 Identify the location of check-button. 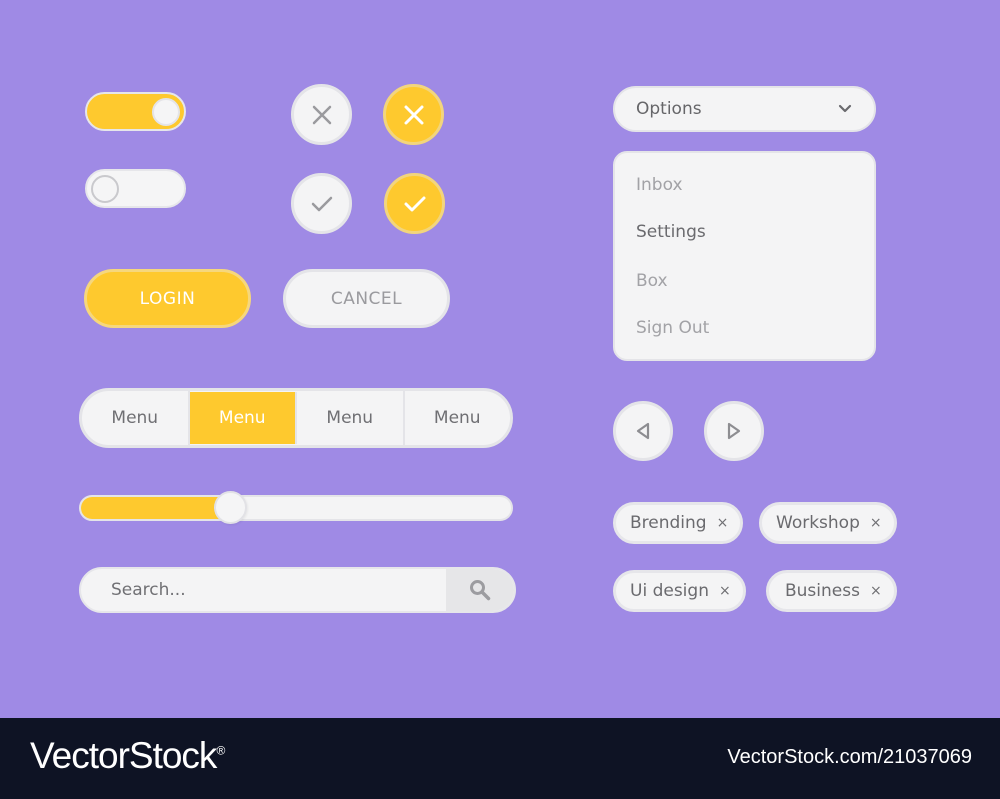
(321, 203).